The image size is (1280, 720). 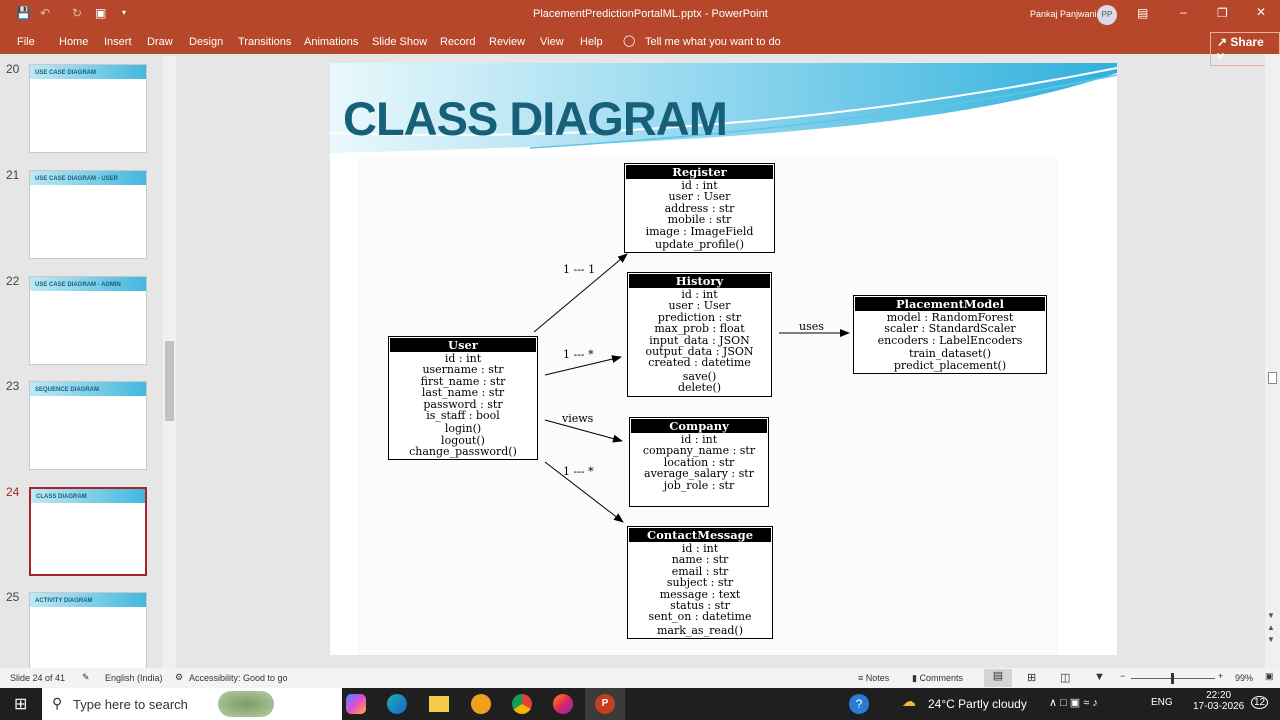 What do you see at coordinates (1183, 12) in the screenshot?
I see `minimize-icon: –` at bounding box center [1183, 12].